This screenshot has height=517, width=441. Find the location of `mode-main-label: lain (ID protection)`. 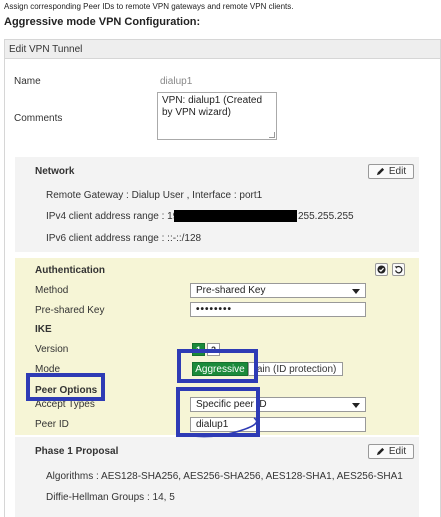

mode-main-label: lain (ID protection) is located at coordinates (295, 369).